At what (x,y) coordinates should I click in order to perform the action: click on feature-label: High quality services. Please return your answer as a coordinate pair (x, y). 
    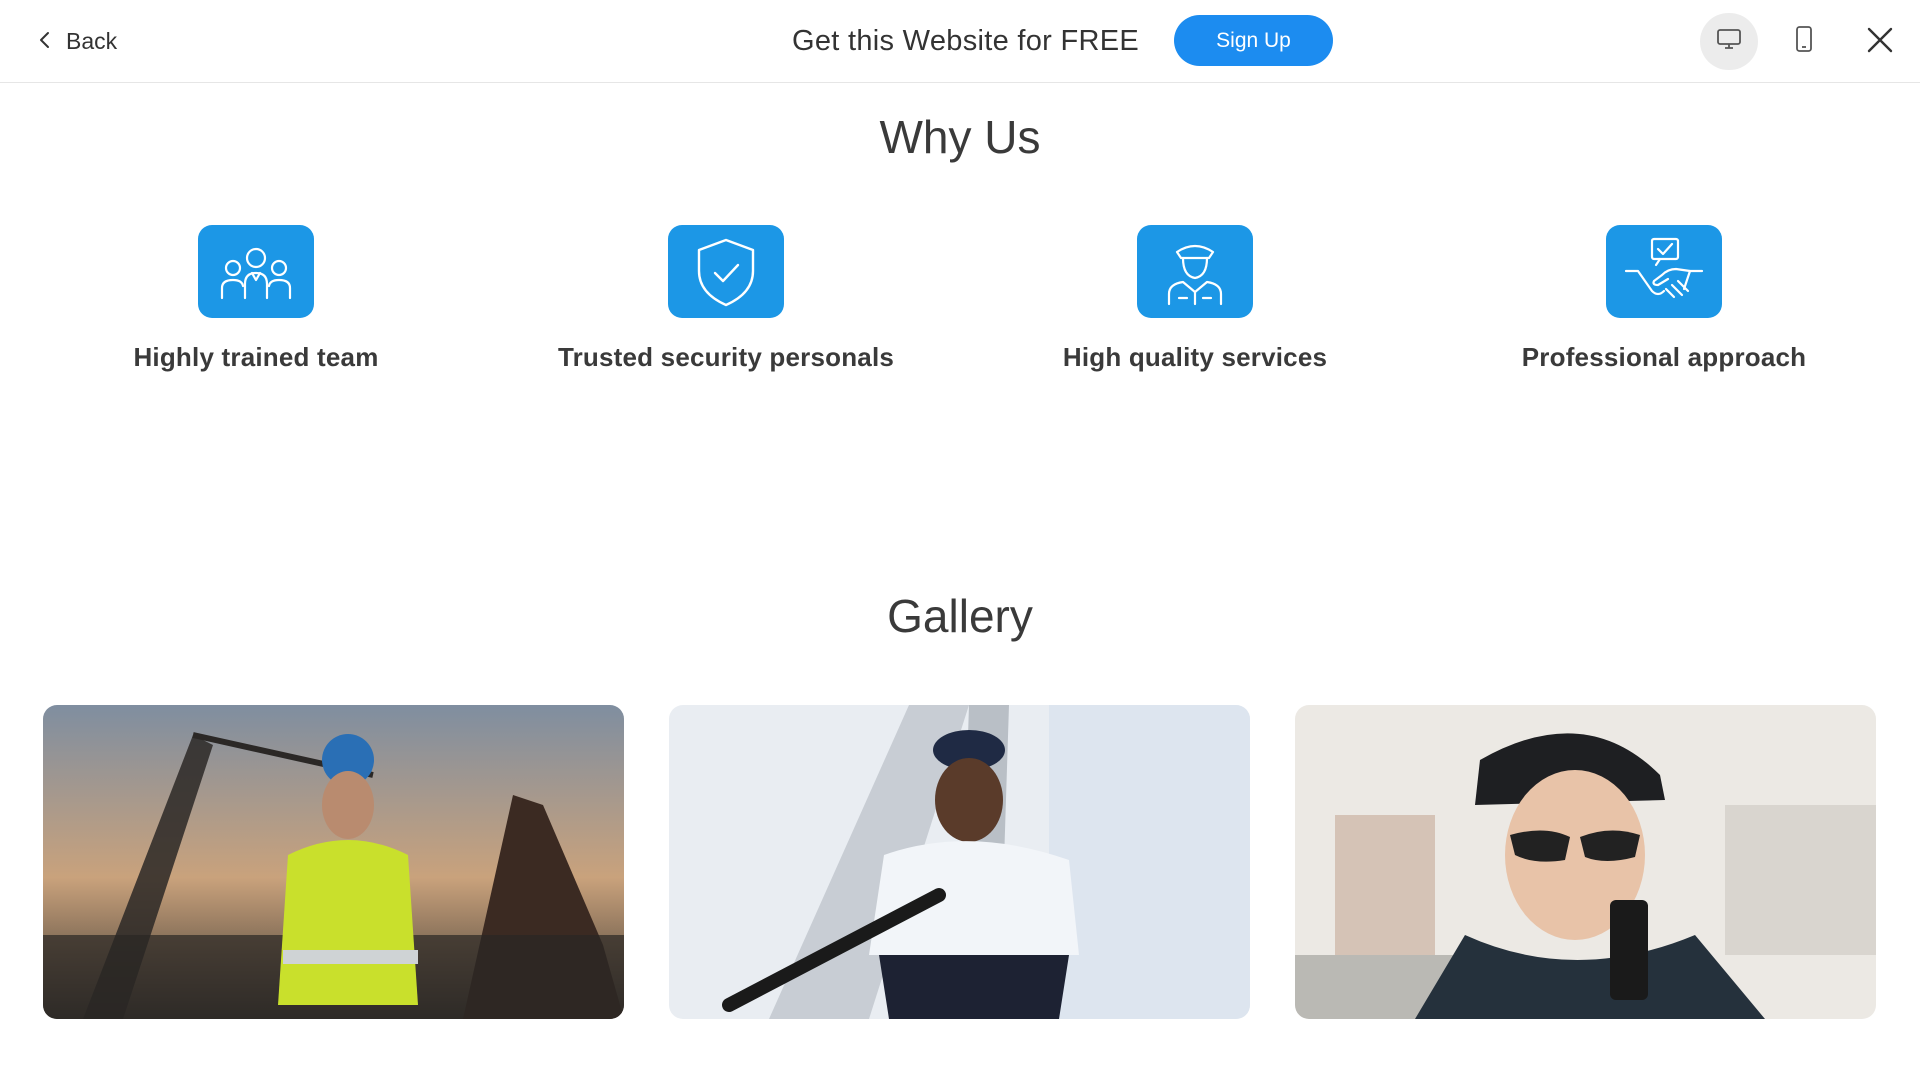
    Looking at the image, I should click on (1195, 357).